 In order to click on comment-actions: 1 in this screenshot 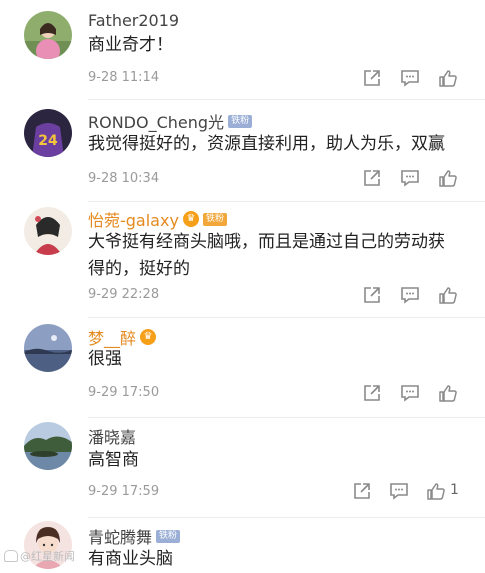, I will do `click(242, 492)`.